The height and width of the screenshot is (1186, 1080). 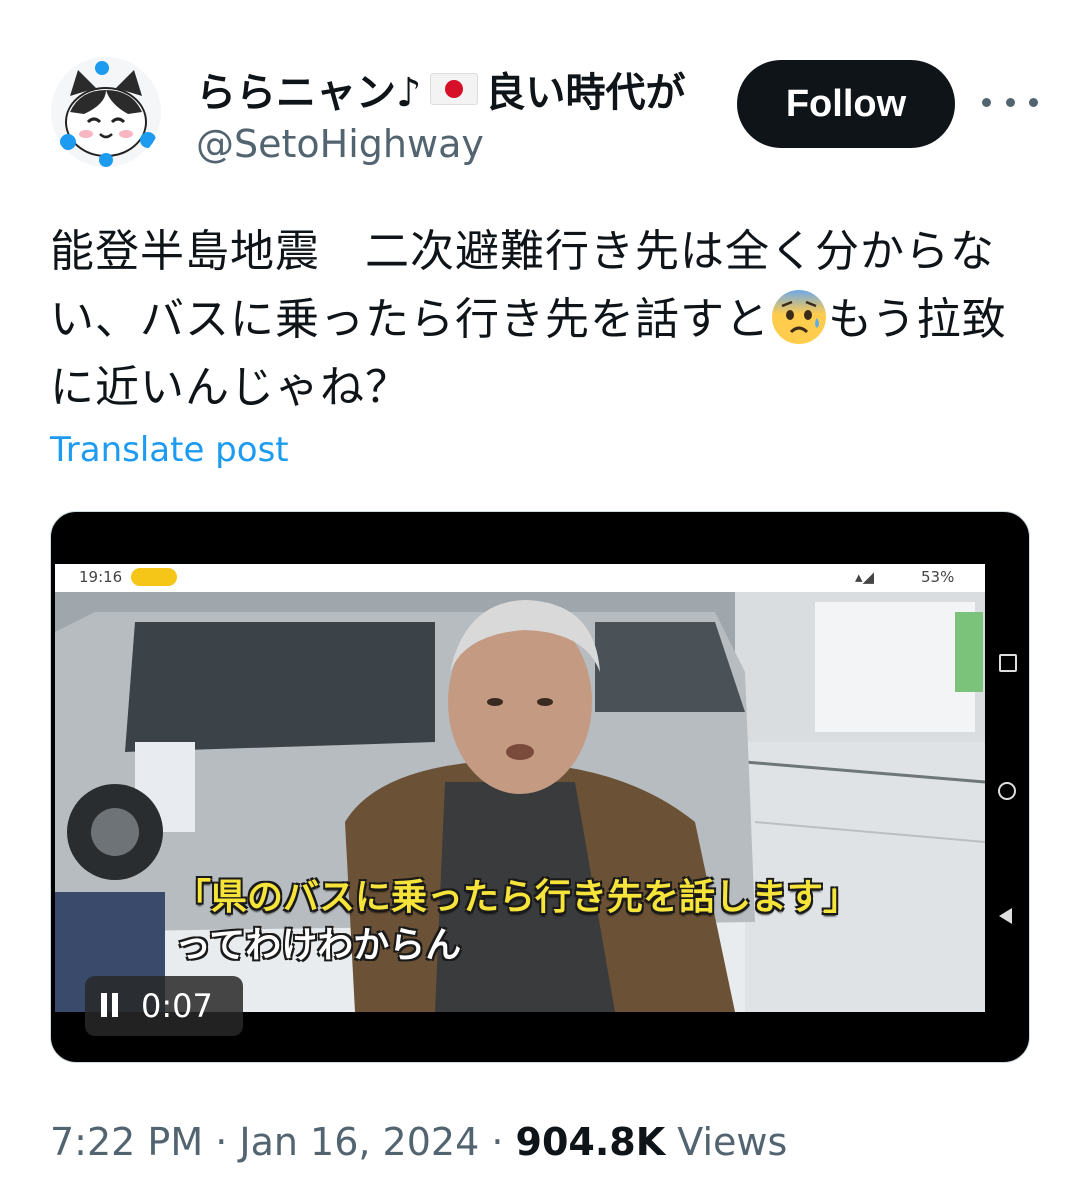 I want to click on phone-nav-bar, so click(x=1007, y=788).